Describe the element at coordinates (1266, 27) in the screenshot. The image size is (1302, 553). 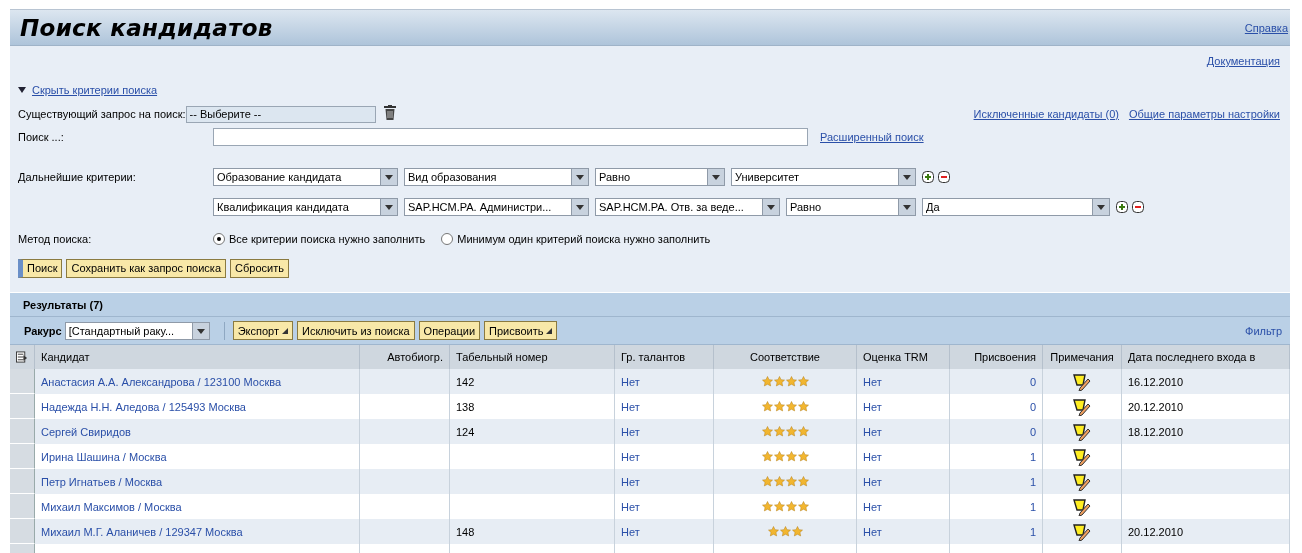
I see `help-link: Справка` at that location.